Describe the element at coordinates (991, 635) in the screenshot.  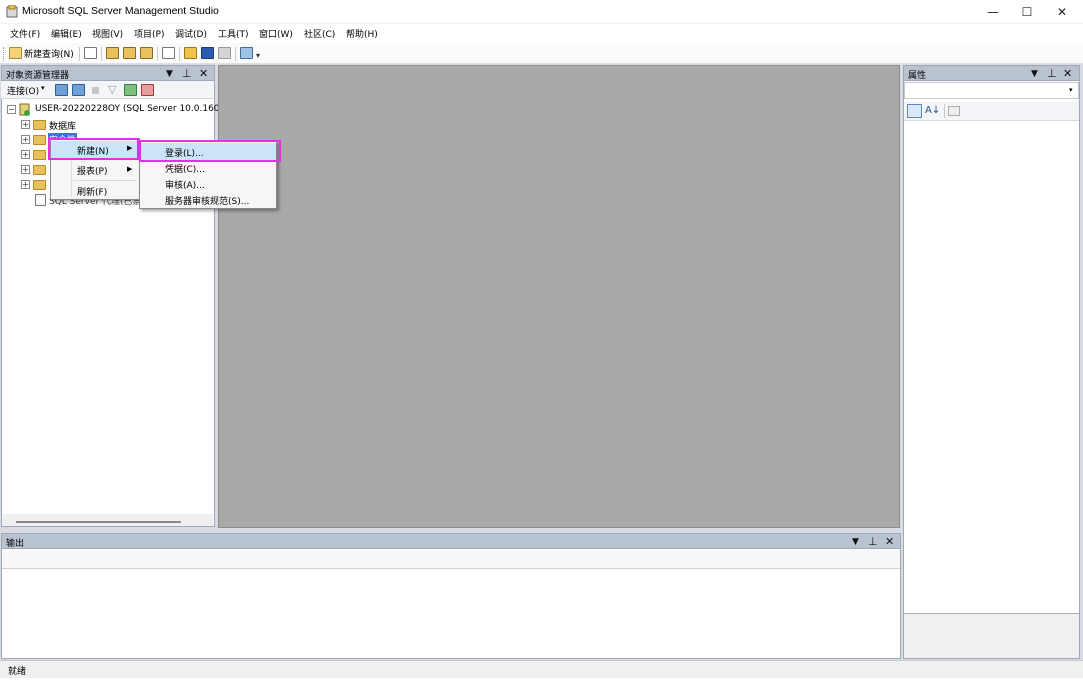
I see `property-description-area` at that location.